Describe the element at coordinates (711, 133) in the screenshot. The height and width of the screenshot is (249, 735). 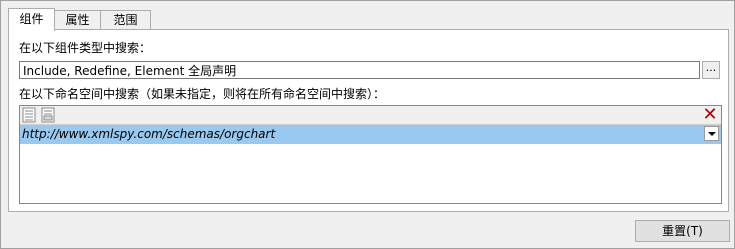
I see `chevron-down-icon` at that location.